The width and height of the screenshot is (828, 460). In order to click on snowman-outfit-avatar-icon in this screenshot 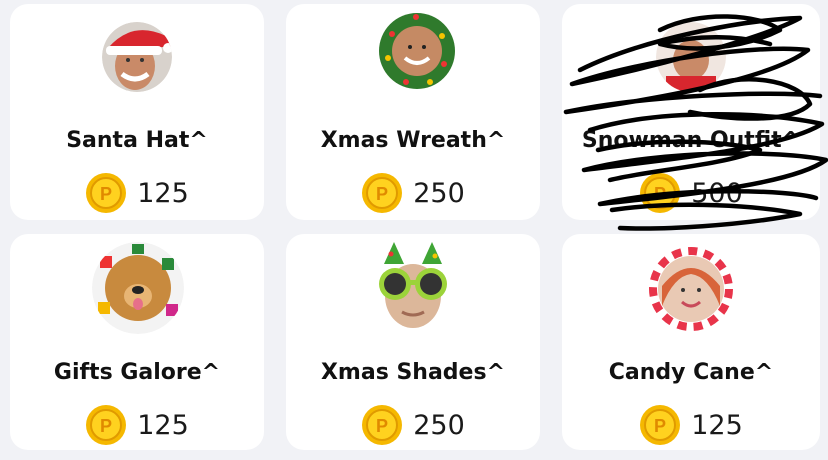, I will do `click(691, 57)`.